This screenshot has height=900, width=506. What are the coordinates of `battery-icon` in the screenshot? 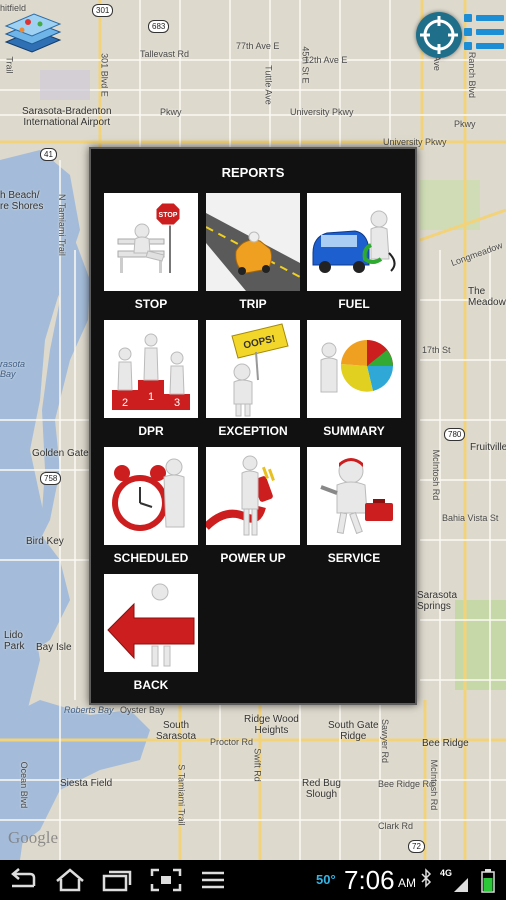 It's located at (488, 881).